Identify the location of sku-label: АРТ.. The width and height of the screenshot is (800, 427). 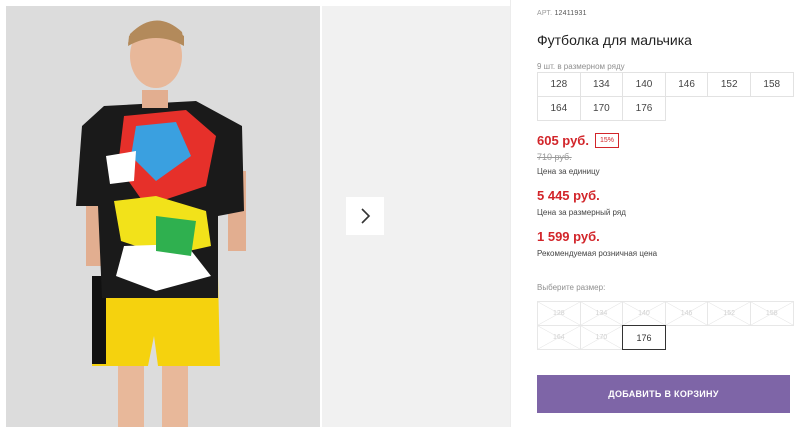
(545, 13).